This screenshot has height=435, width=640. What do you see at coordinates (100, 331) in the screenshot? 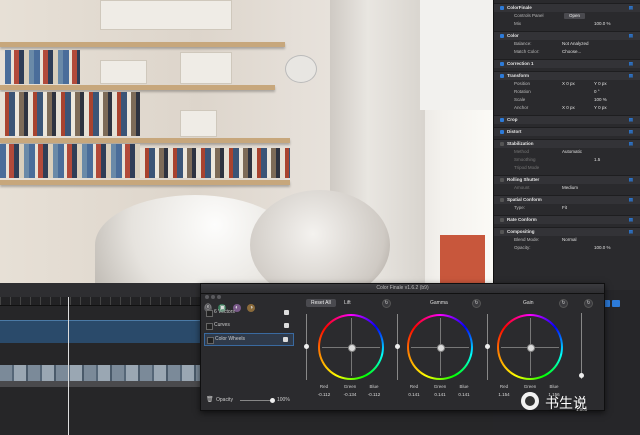
I see `timeline-clip` at bounding box center [100, 331].